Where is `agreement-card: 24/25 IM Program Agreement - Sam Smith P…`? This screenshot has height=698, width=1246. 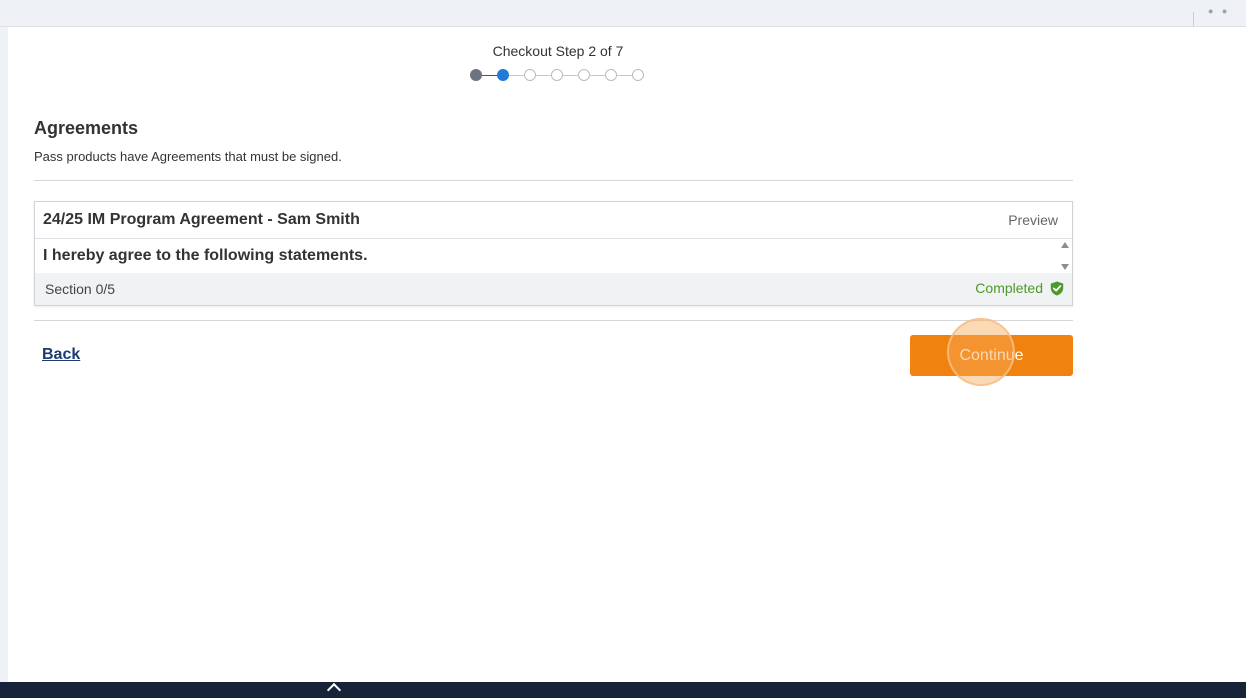
agreement-card: 24/25 IM Program Agreement - Sam Smith P… is located at coordinates (553, 253).